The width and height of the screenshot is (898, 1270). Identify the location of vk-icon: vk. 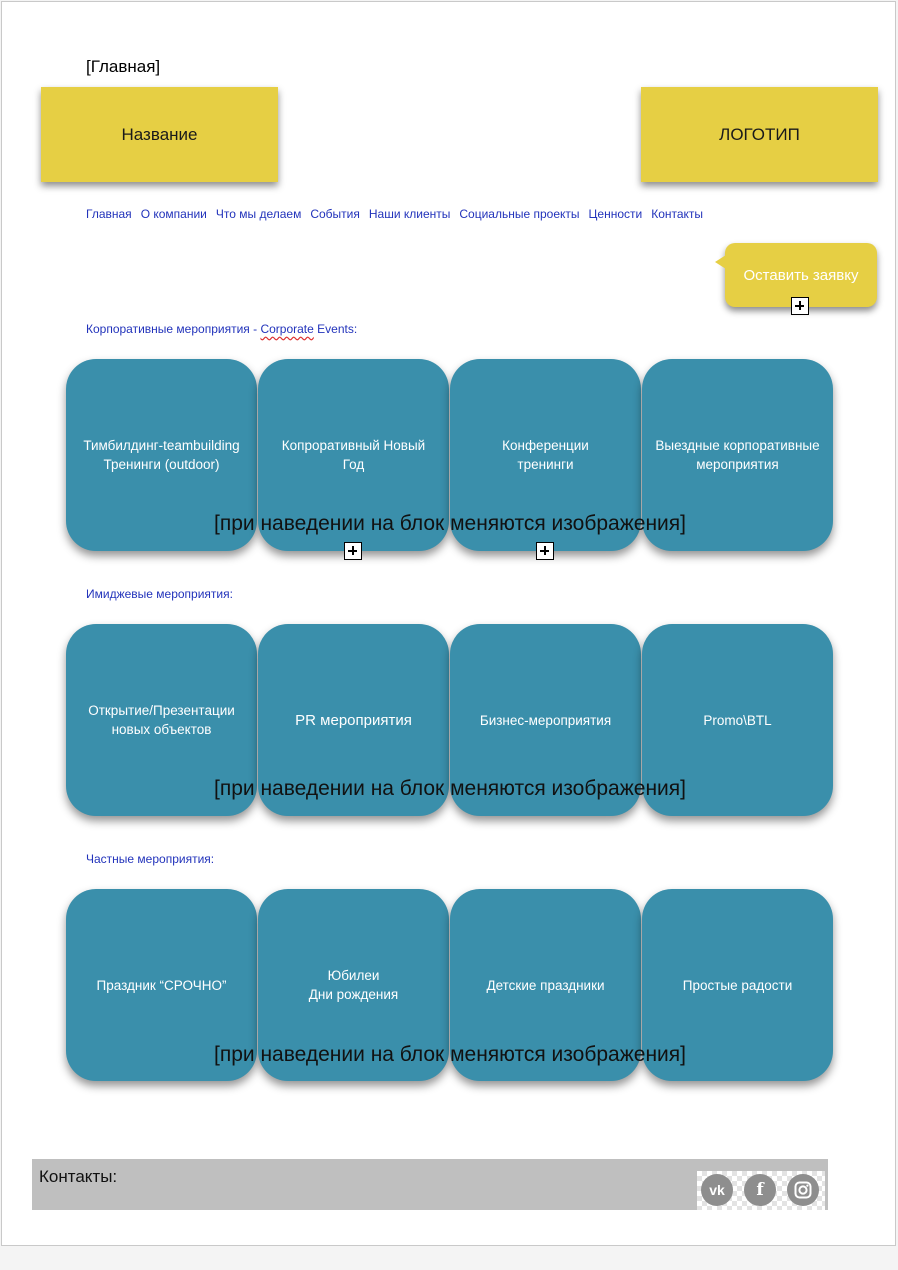
(717, 1190).